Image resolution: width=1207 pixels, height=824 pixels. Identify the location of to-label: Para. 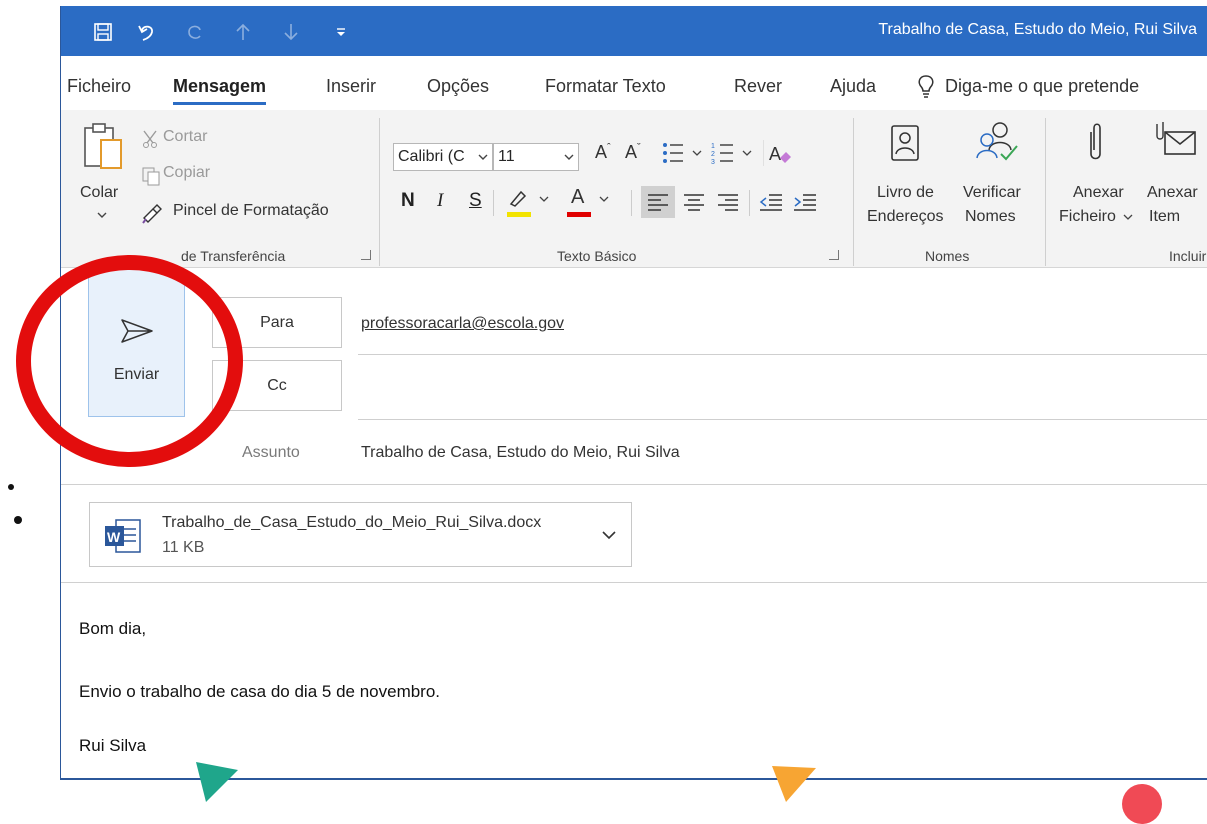
(277, 322).